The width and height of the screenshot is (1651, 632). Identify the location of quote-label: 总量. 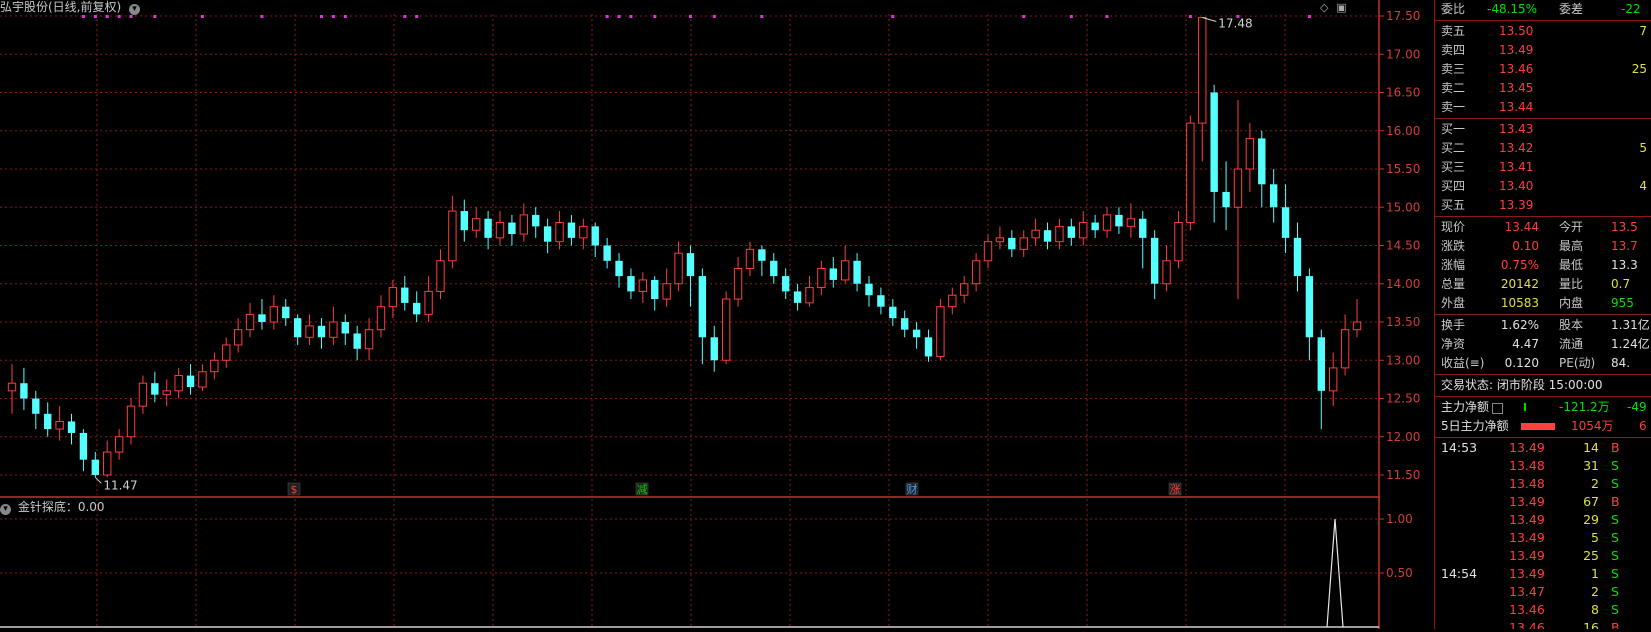
(1453, 284).